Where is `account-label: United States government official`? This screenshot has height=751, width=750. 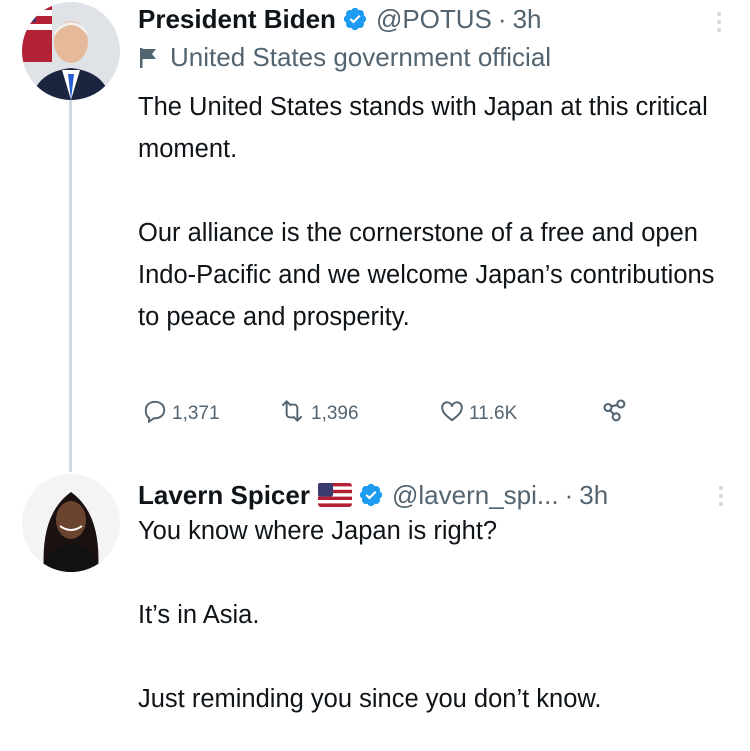 account-label: United States government official is located at coordinates (344, 57).